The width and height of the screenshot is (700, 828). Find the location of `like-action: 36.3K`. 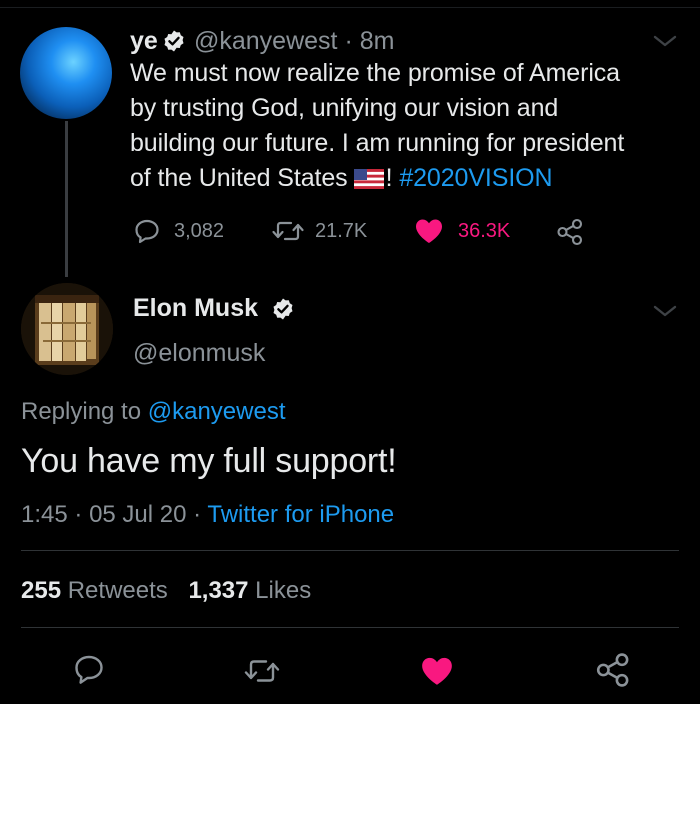

like-action: 36.3K is located at coordinates (462, 231).